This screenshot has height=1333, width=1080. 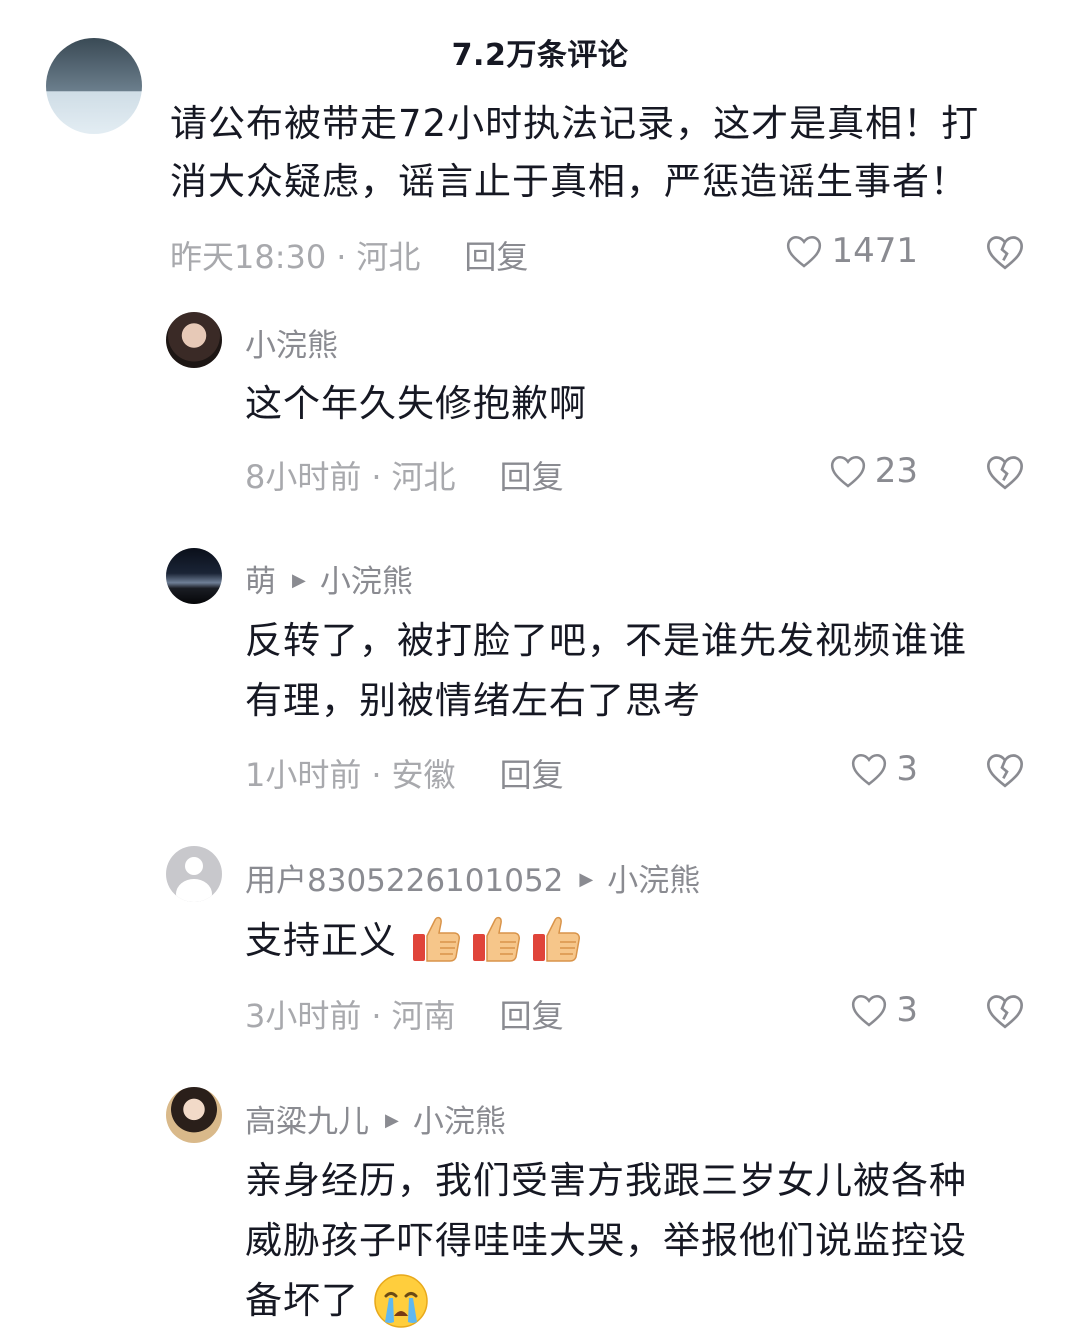 What do you see at coordinates (401, 1300) in the screenshot?
I see `crying-face-emoji` at bounding box center [401, 1300].